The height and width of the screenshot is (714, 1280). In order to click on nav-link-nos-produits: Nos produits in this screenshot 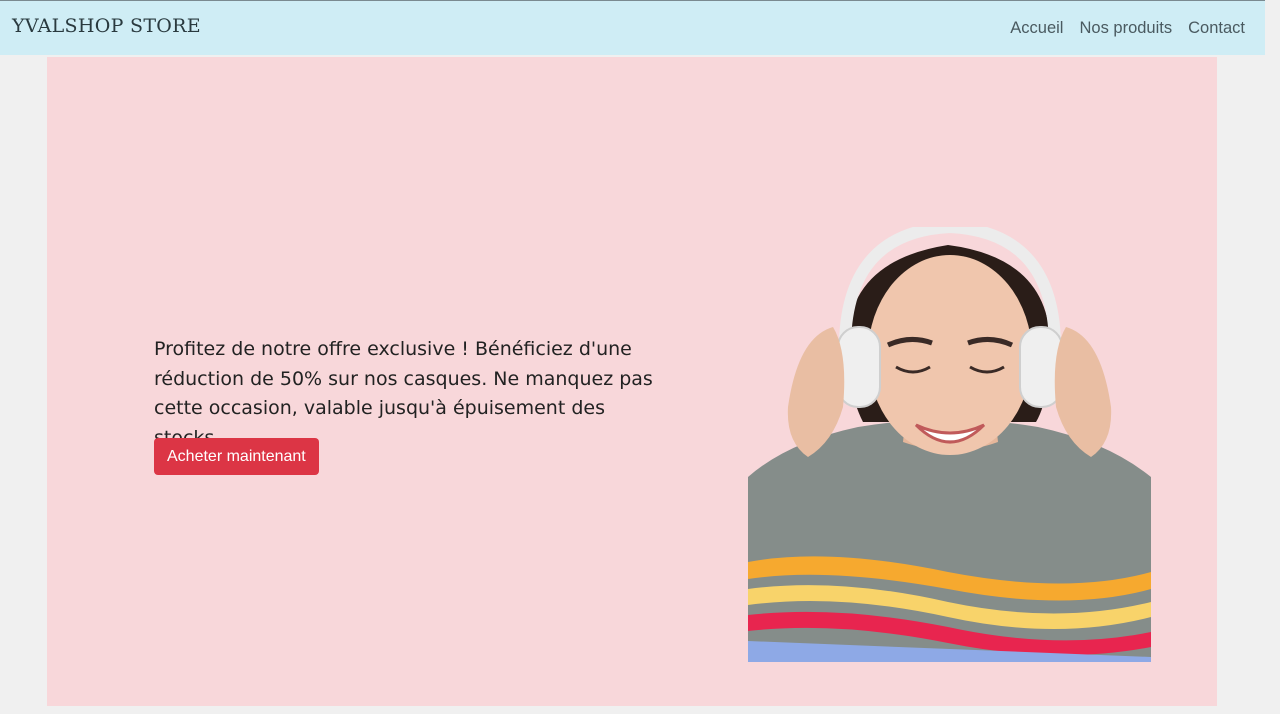, I will do `click(1125, 28)`.